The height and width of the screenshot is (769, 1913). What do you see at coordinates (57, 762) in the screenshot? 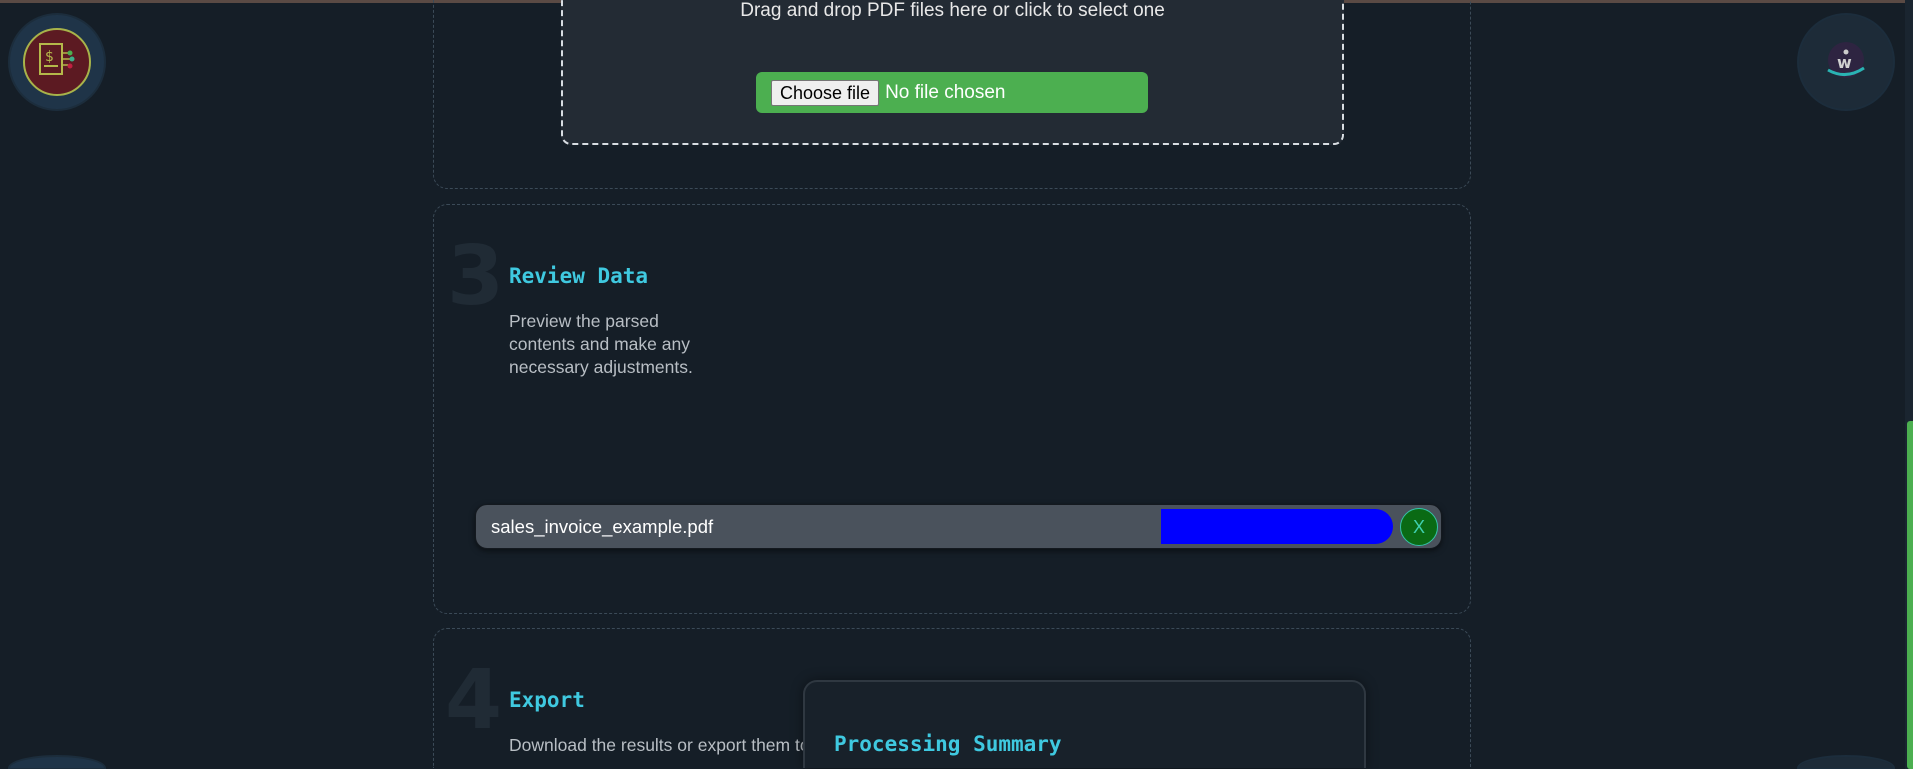
I see `bottom-left-badge` at bounding box center [57, 762].